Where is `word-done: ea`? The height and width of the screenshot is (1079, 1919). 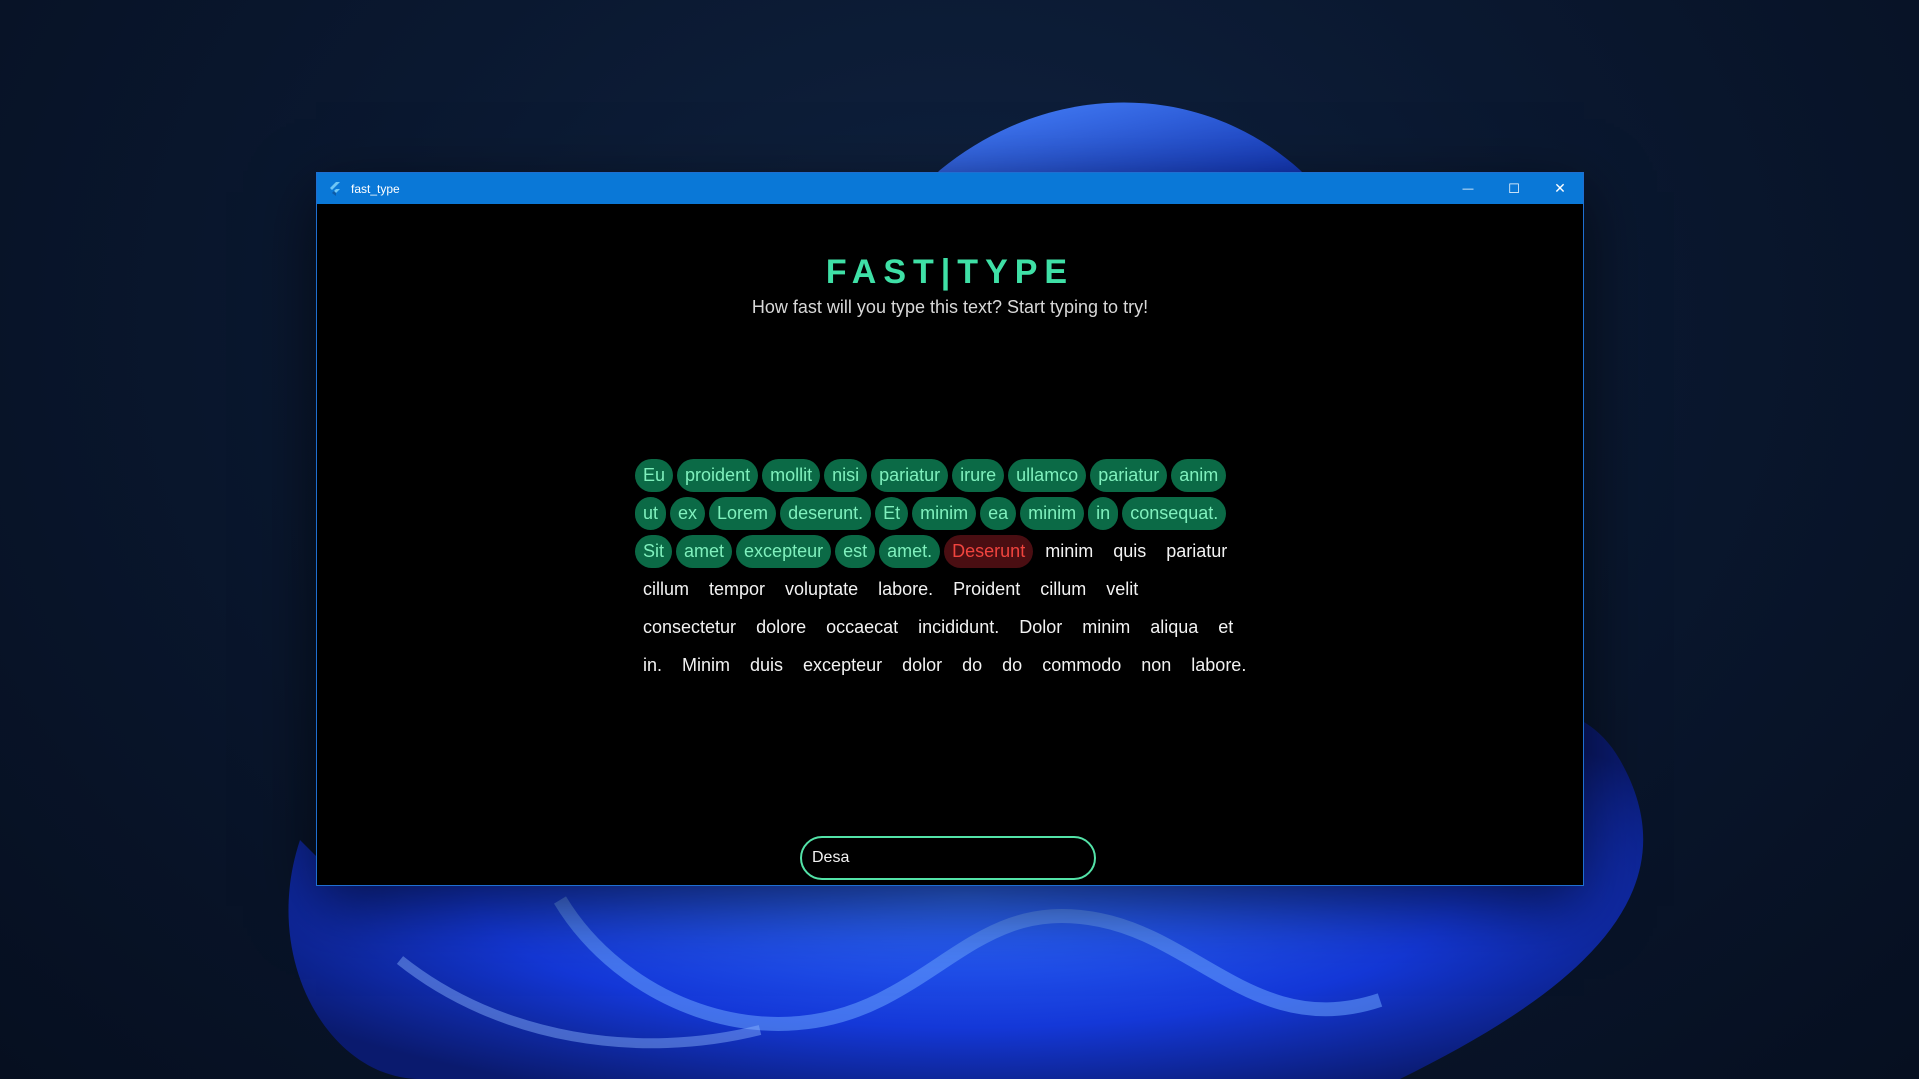 word-done: ea is located at coordinates (998, 513).